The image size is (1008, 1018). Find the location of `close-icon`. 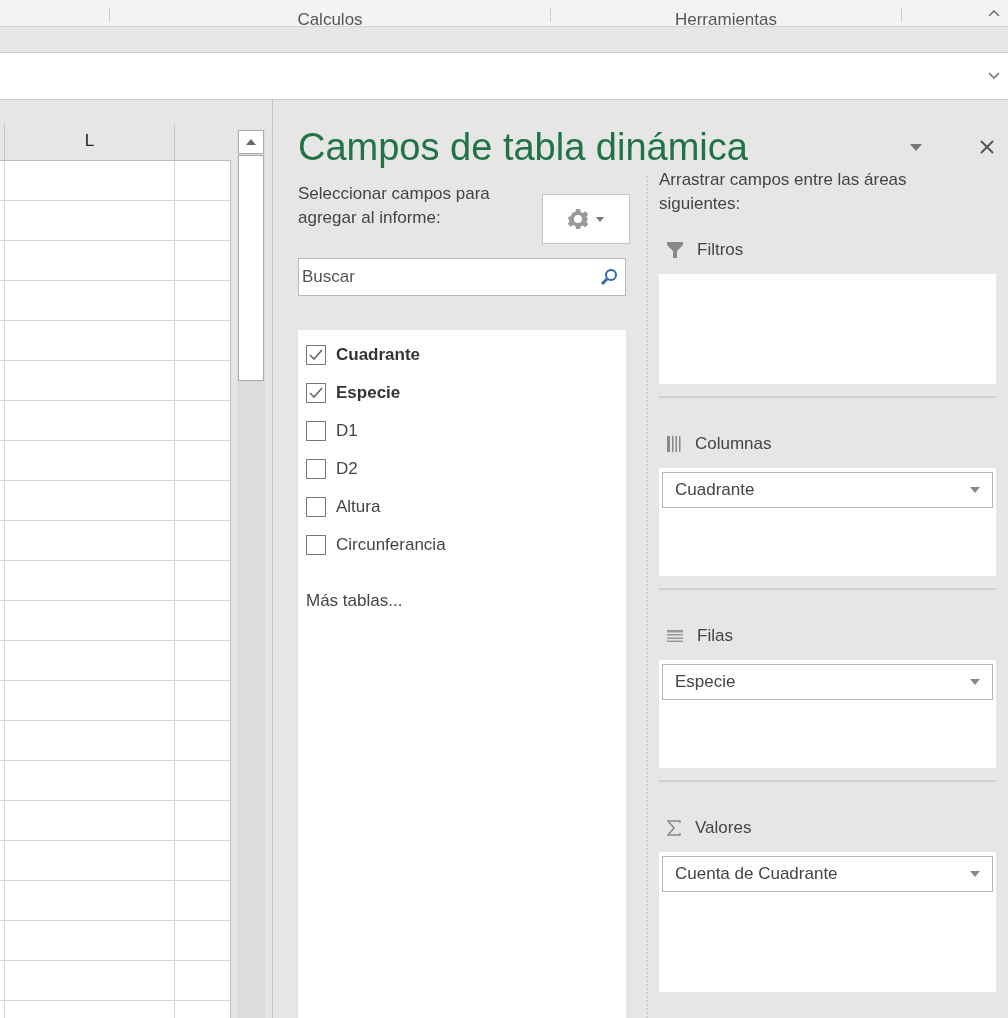

close-icon is located at coordinates (987, 147).